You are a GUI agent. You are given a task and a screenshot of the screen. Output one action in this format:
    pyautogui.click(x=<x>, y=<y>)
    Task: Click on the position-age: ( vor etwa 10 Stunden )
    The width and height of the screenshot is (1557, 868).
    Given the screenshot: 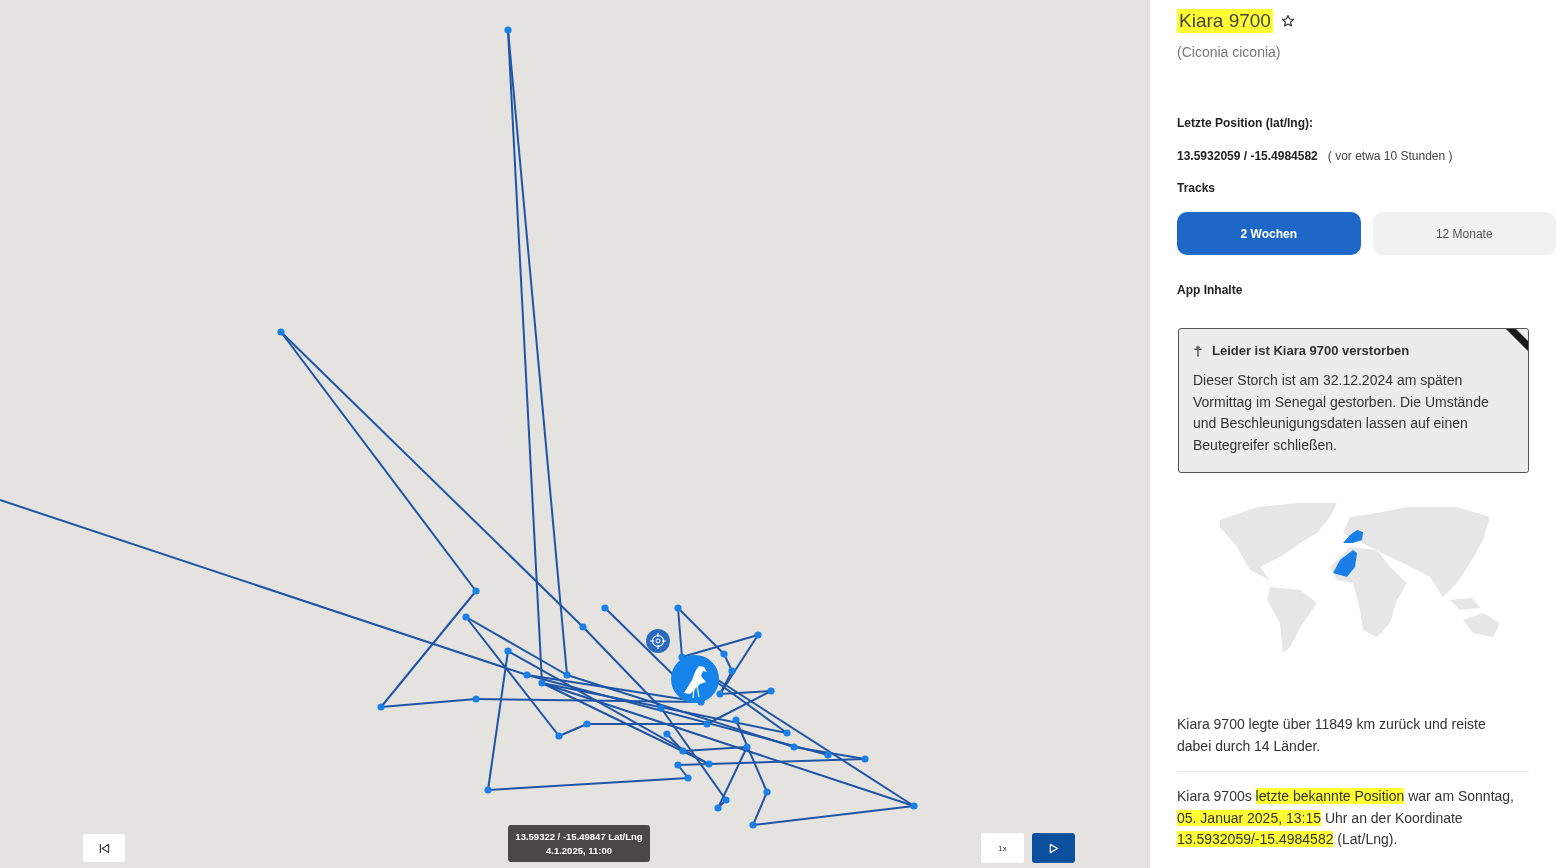 What is the action you would take?
    pyautogui.click(x=1390, y=156)
    